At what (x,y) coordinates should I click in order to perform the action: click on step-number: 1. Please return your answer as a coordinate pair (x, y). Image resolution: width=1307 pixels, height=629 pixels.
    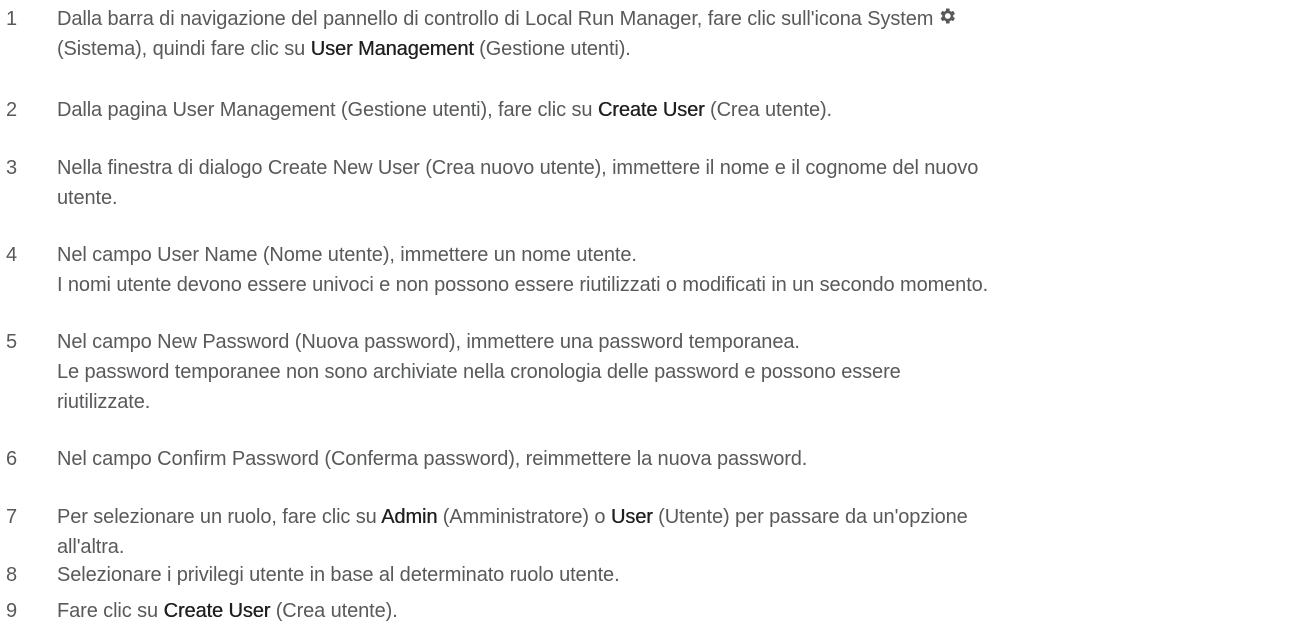
    Looking at the image, I should click on (12, 19).